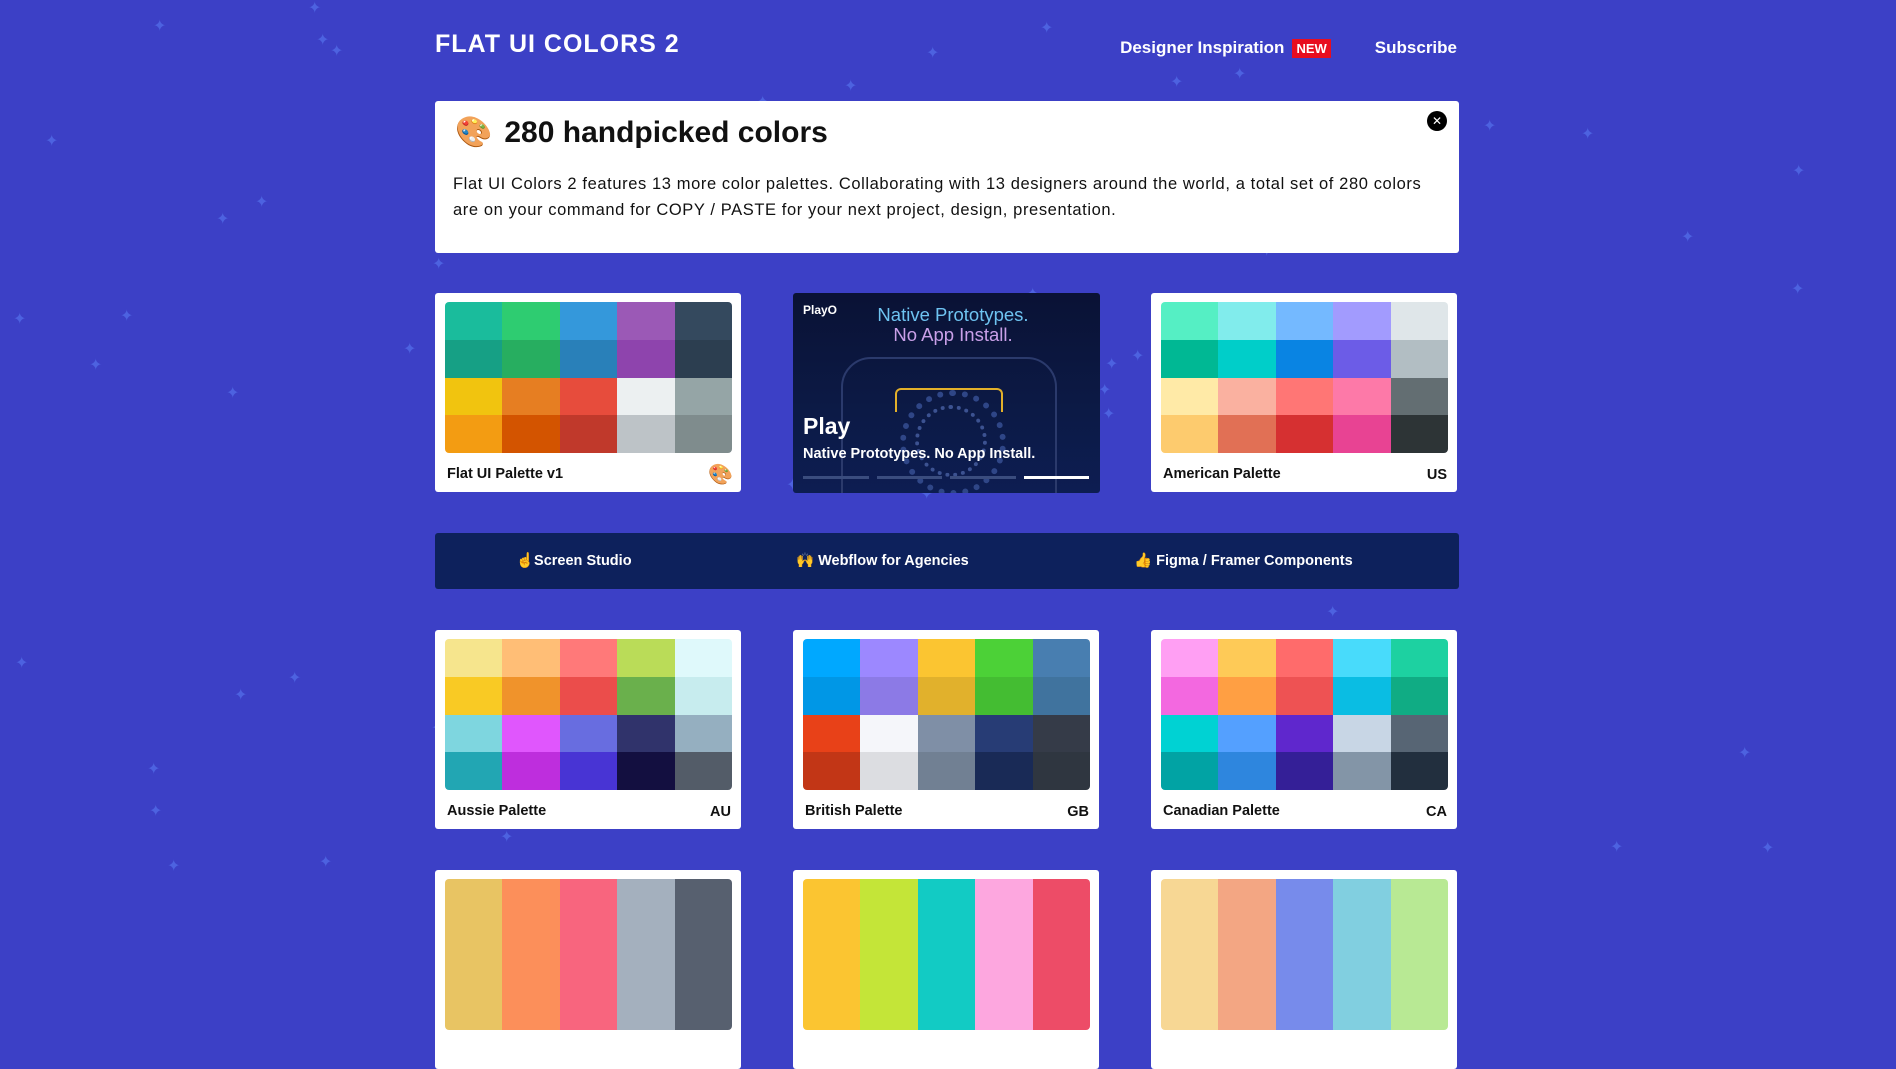 This screenshot has width=1896, height=1069. Describe the element at coordinates (574, 560) in the screenshot. I see `screen-studio-link: ☝️Screen Studio` at that location.